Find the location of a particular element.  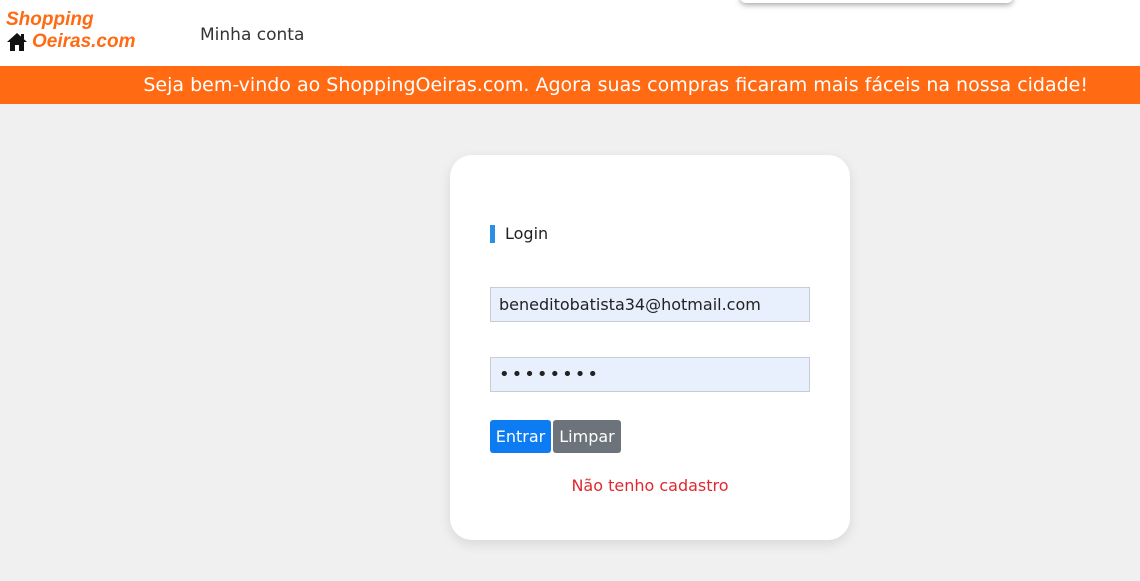

my-account-link: Minha conta is located at coordinates (252, 35).